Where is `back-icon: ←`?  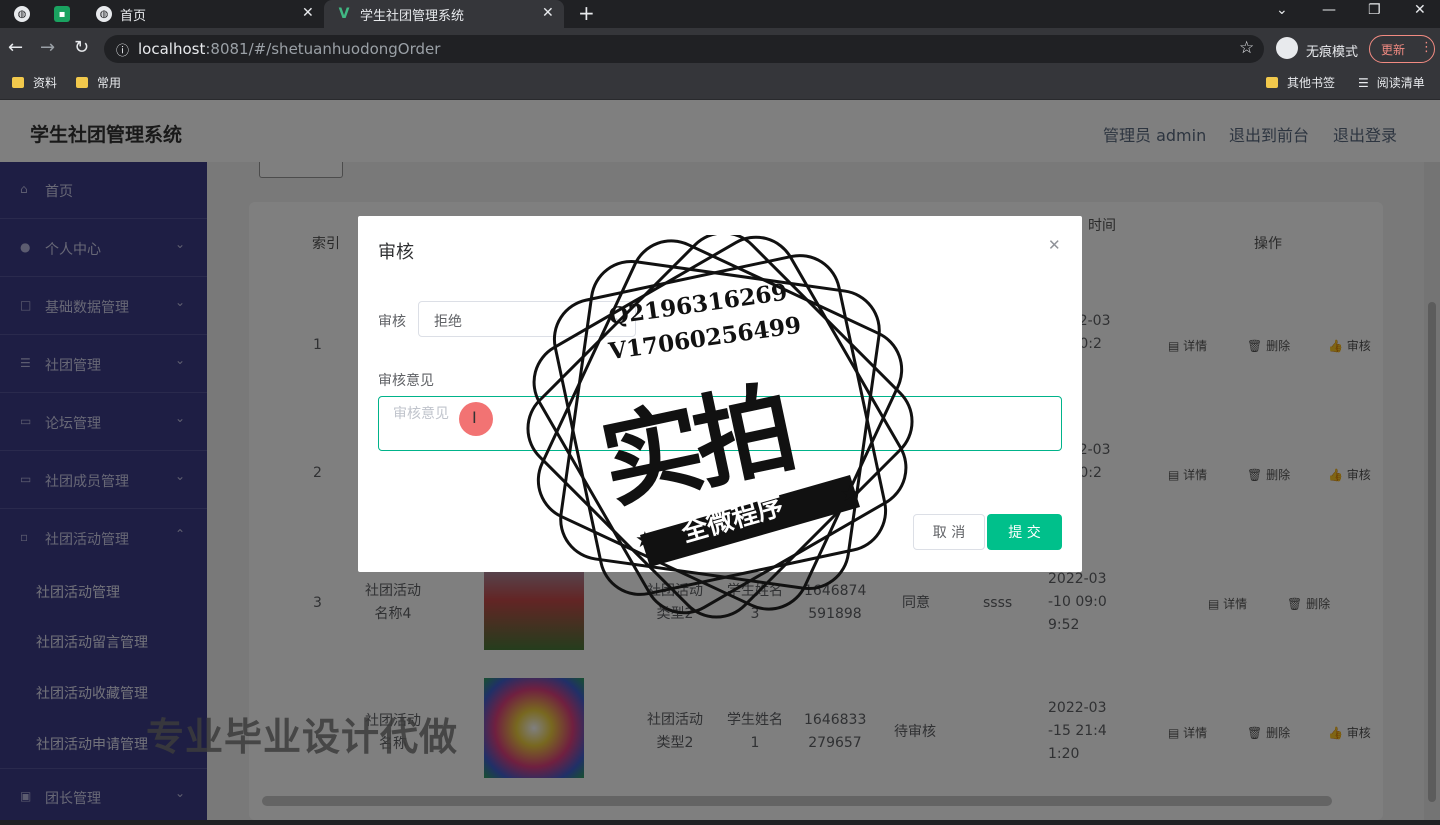 back-icon: ← is located at coordinates (15, 47).